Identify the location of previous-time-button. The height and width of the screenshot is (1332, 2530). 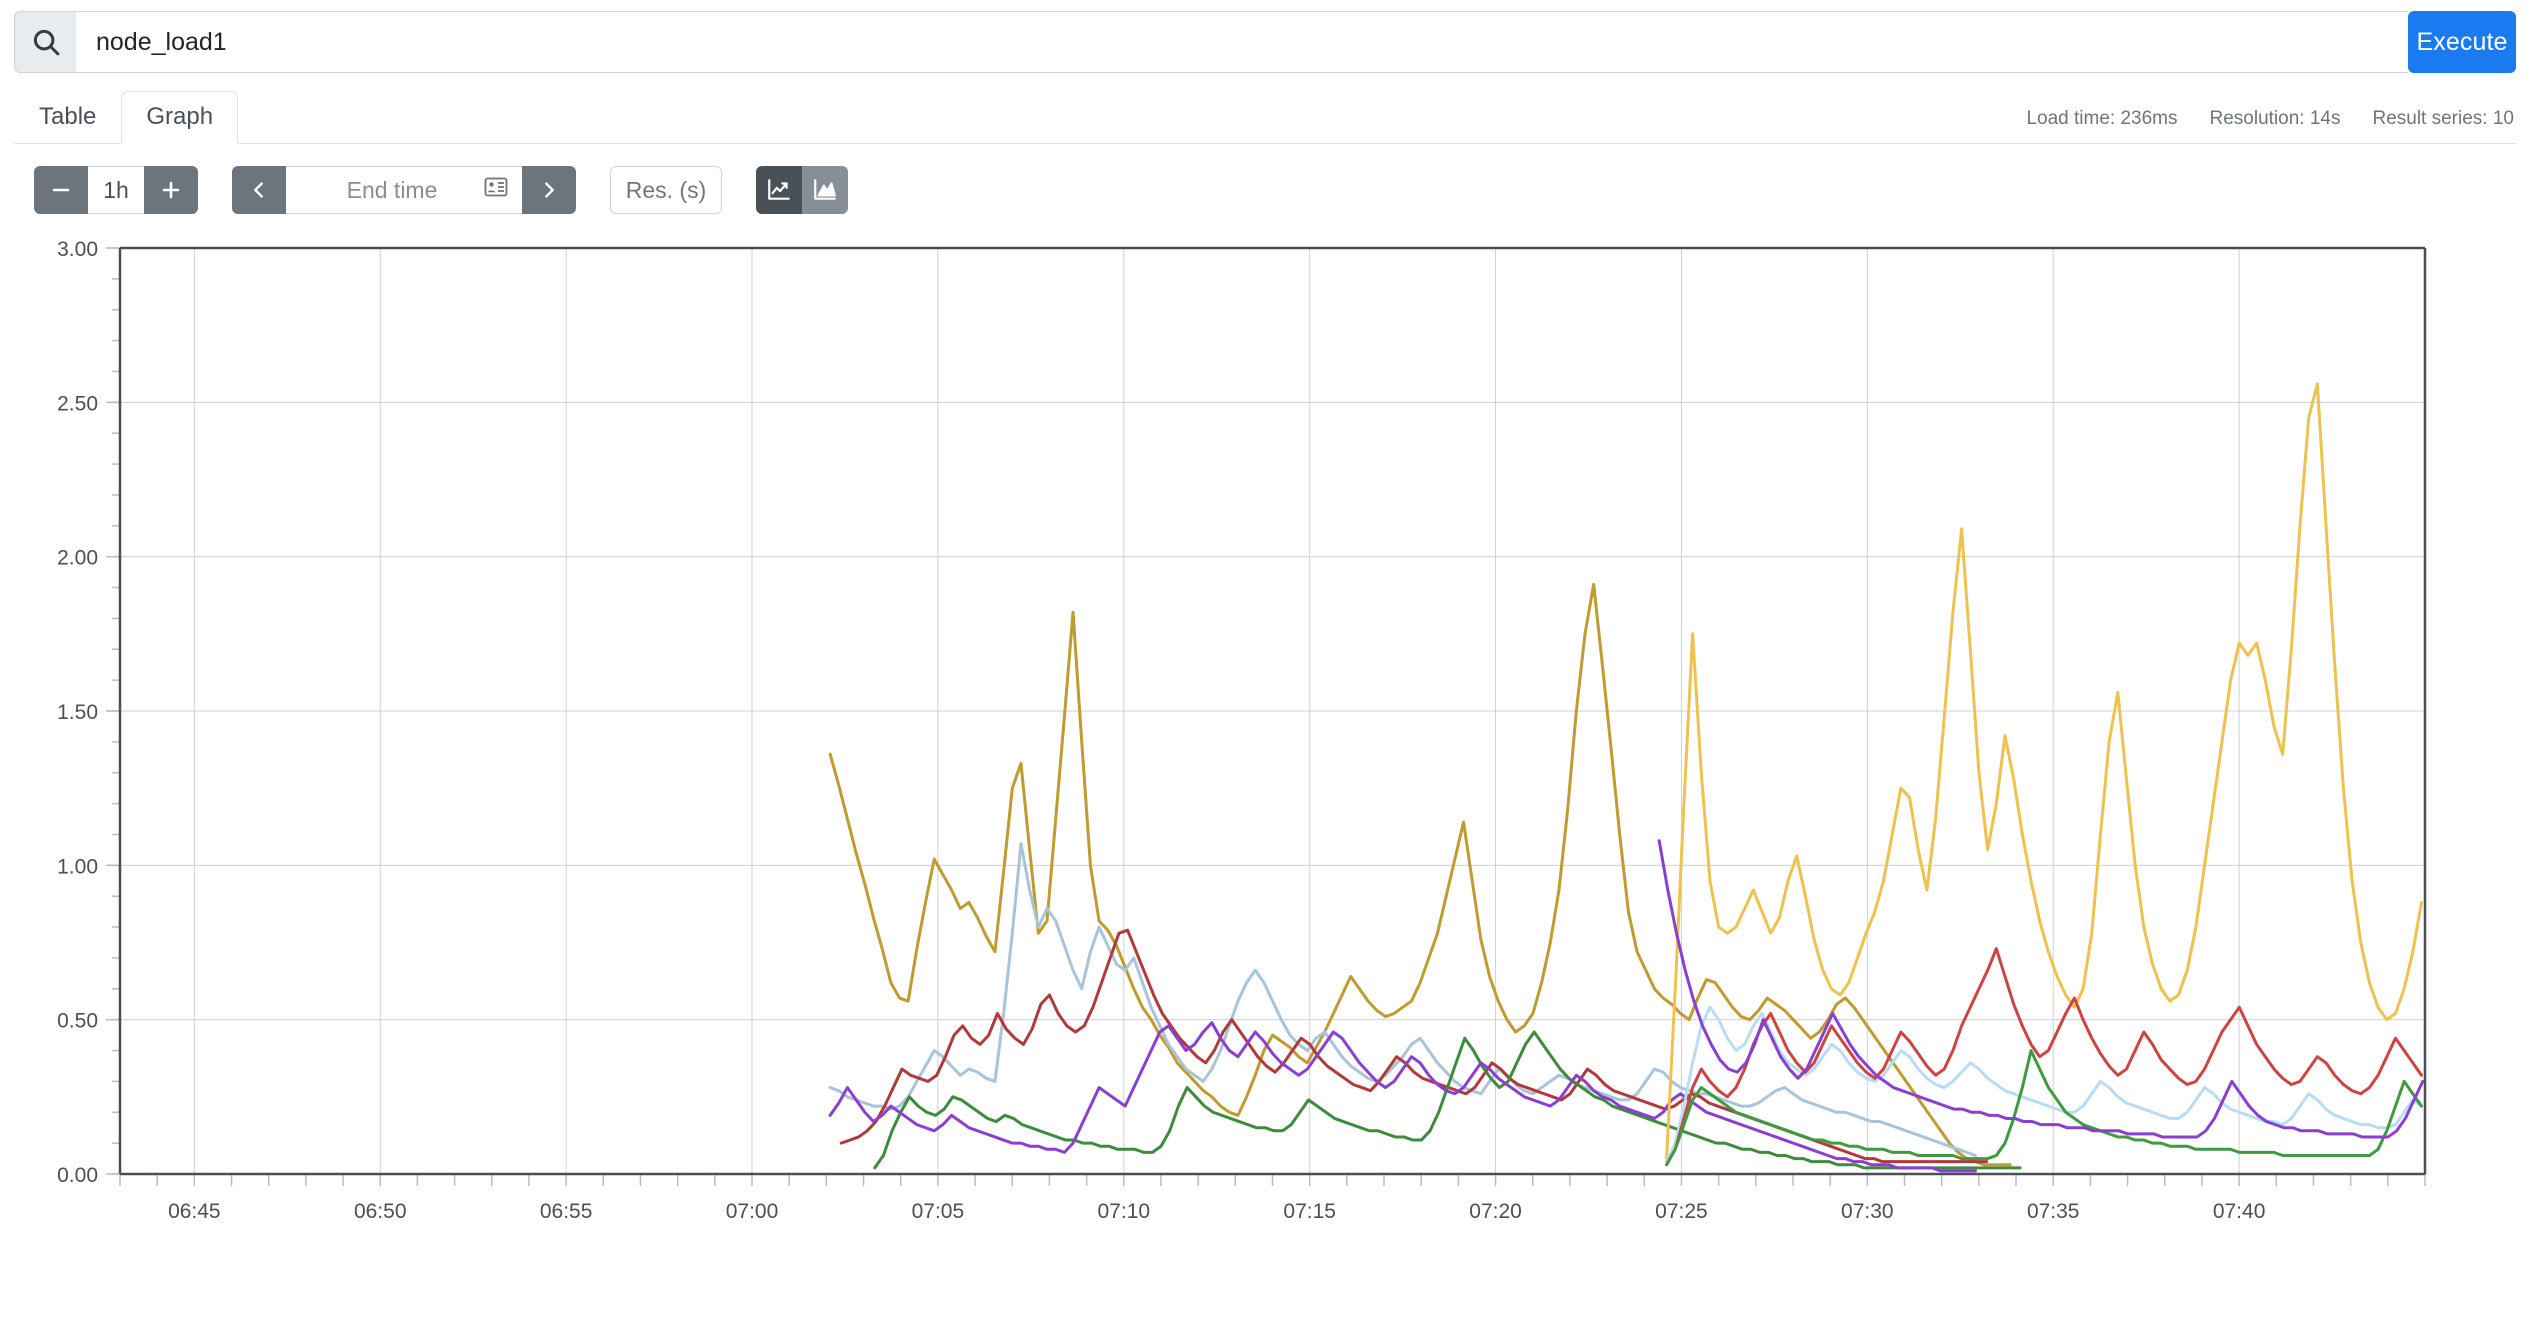
(259, 190).